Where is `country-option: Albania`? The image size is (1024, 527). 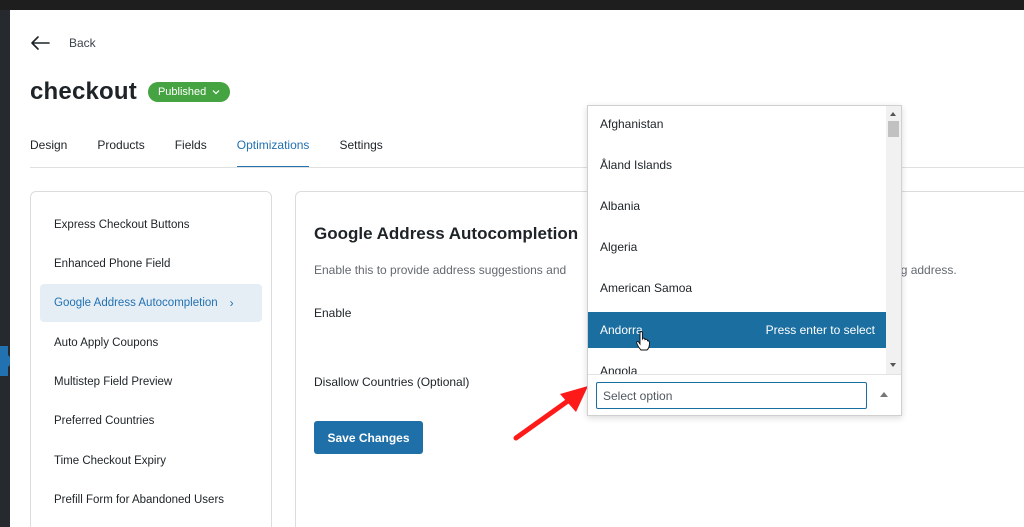 country-option: Albania is located at coordinates (737, 206).